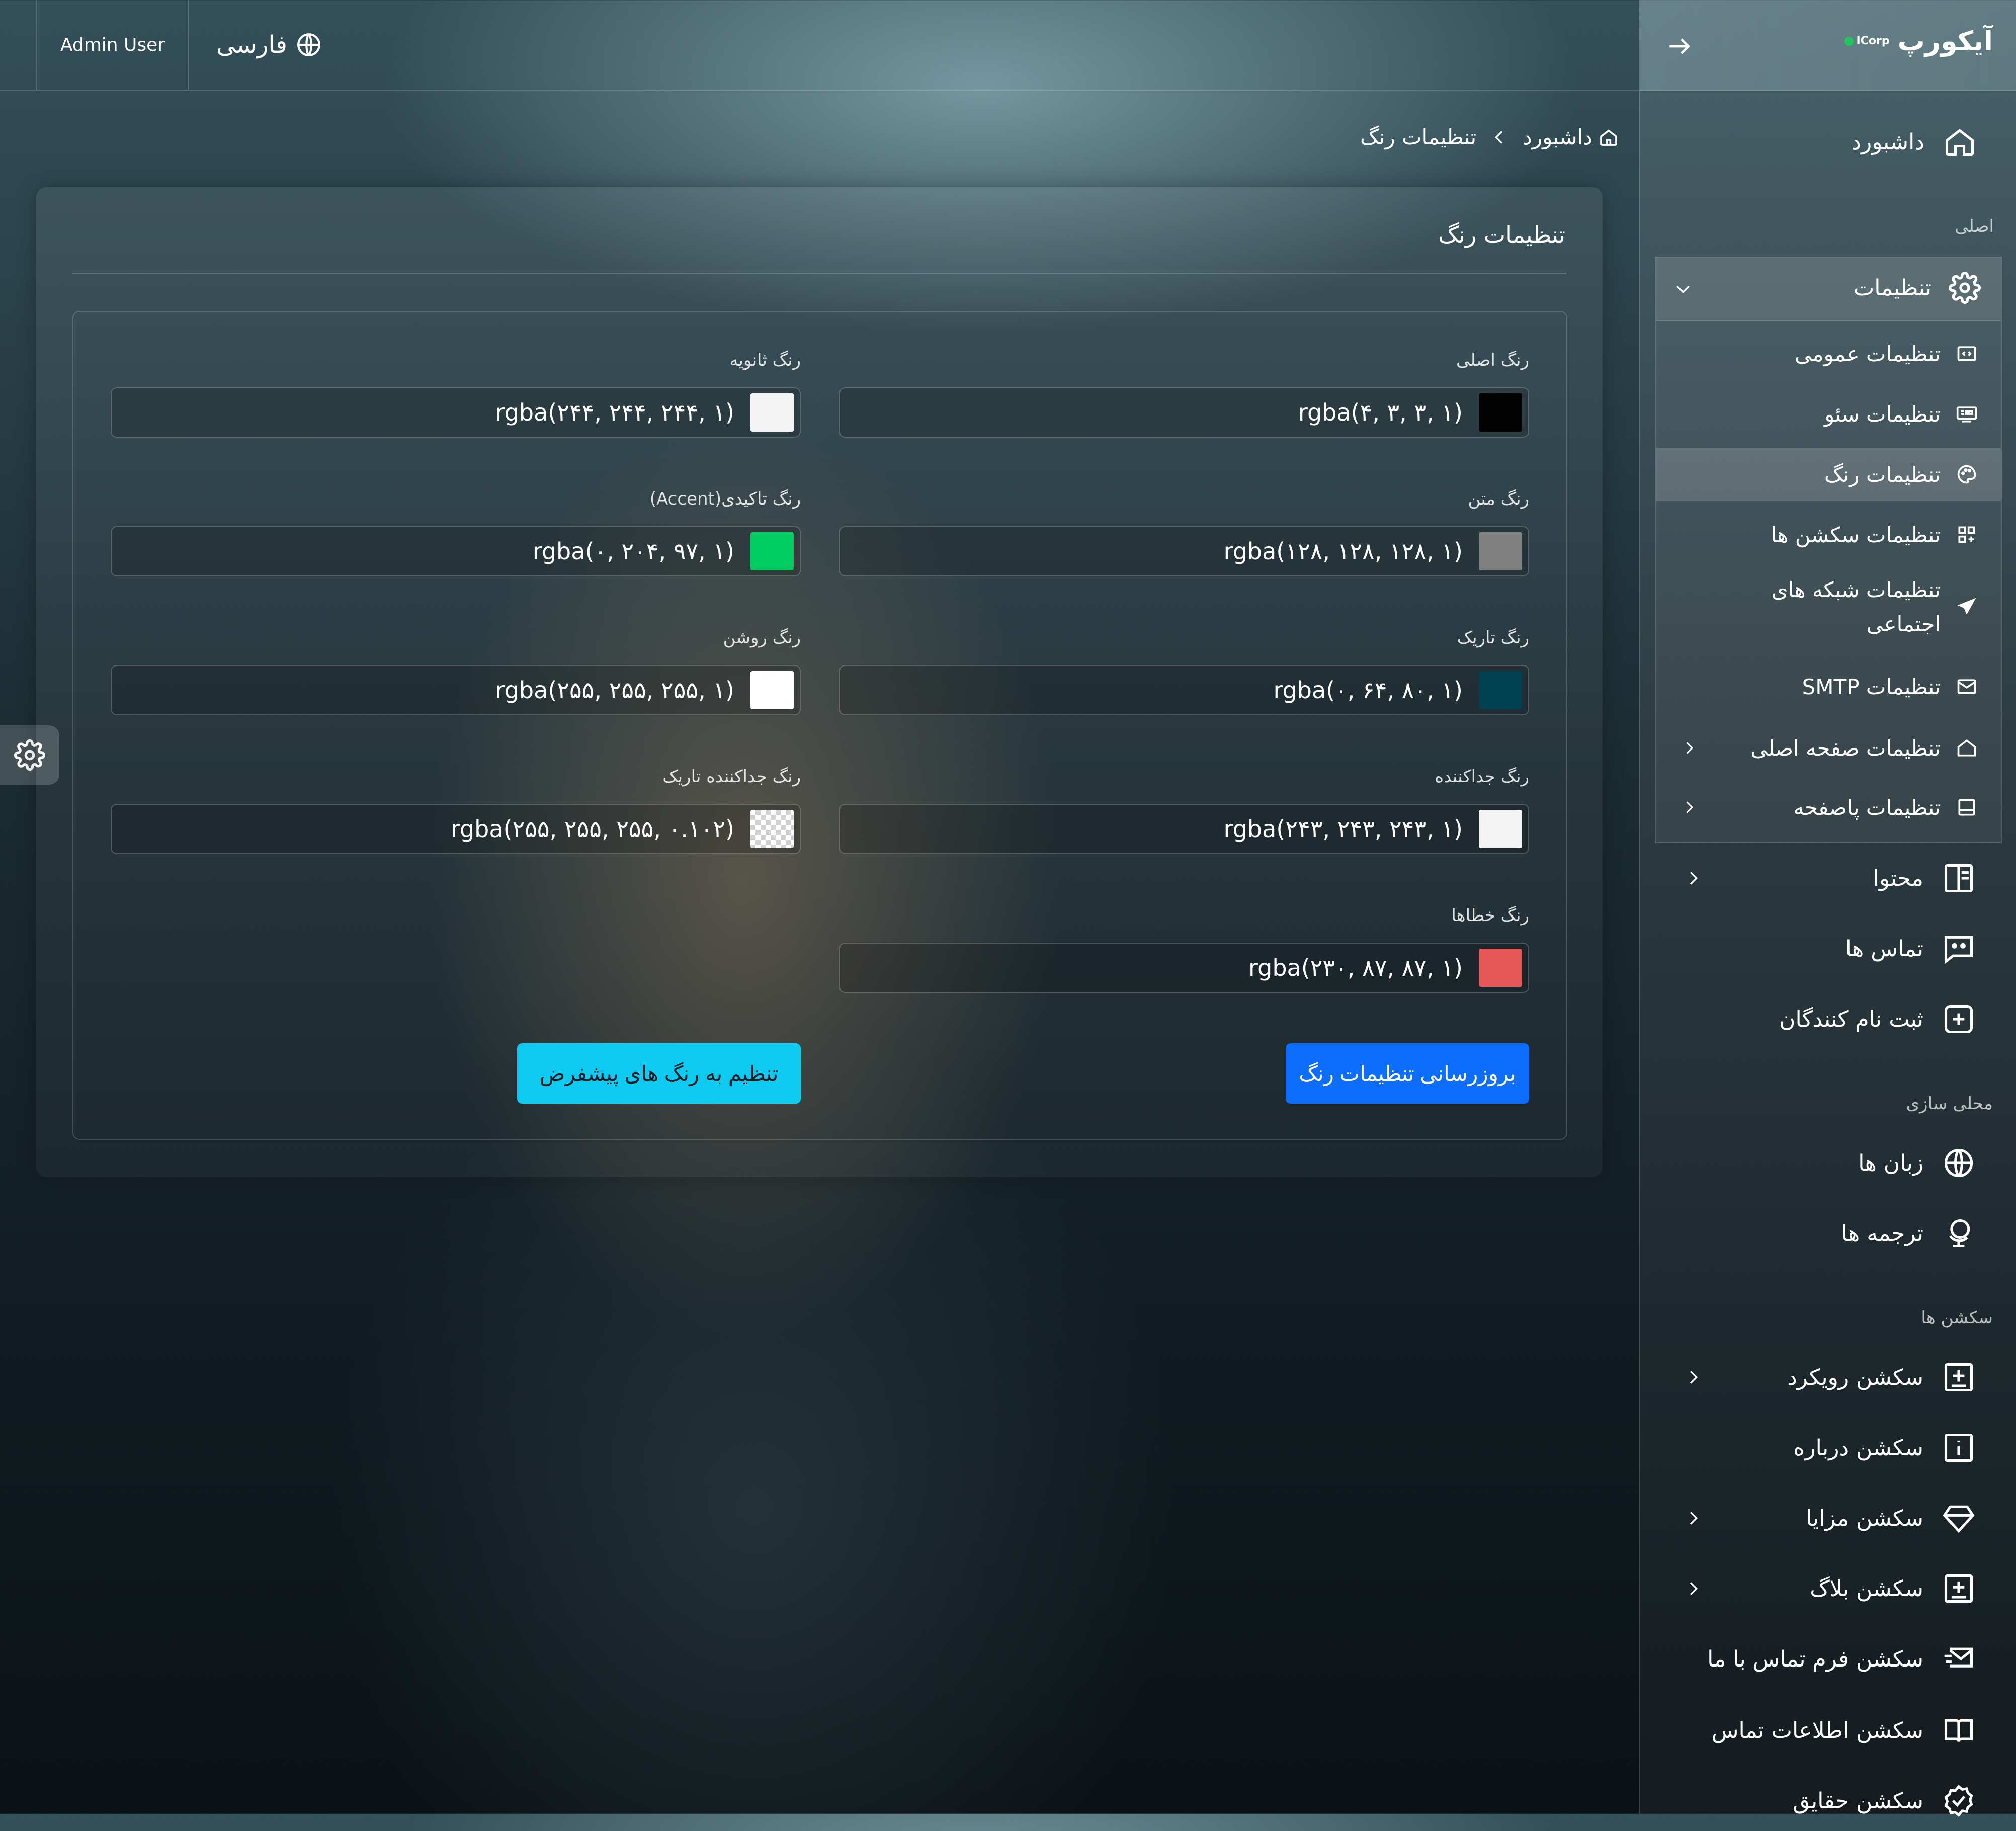  Describe the element at coordinates (772, 551) in the screenshot. I see `accent-color-swatch` at that location.